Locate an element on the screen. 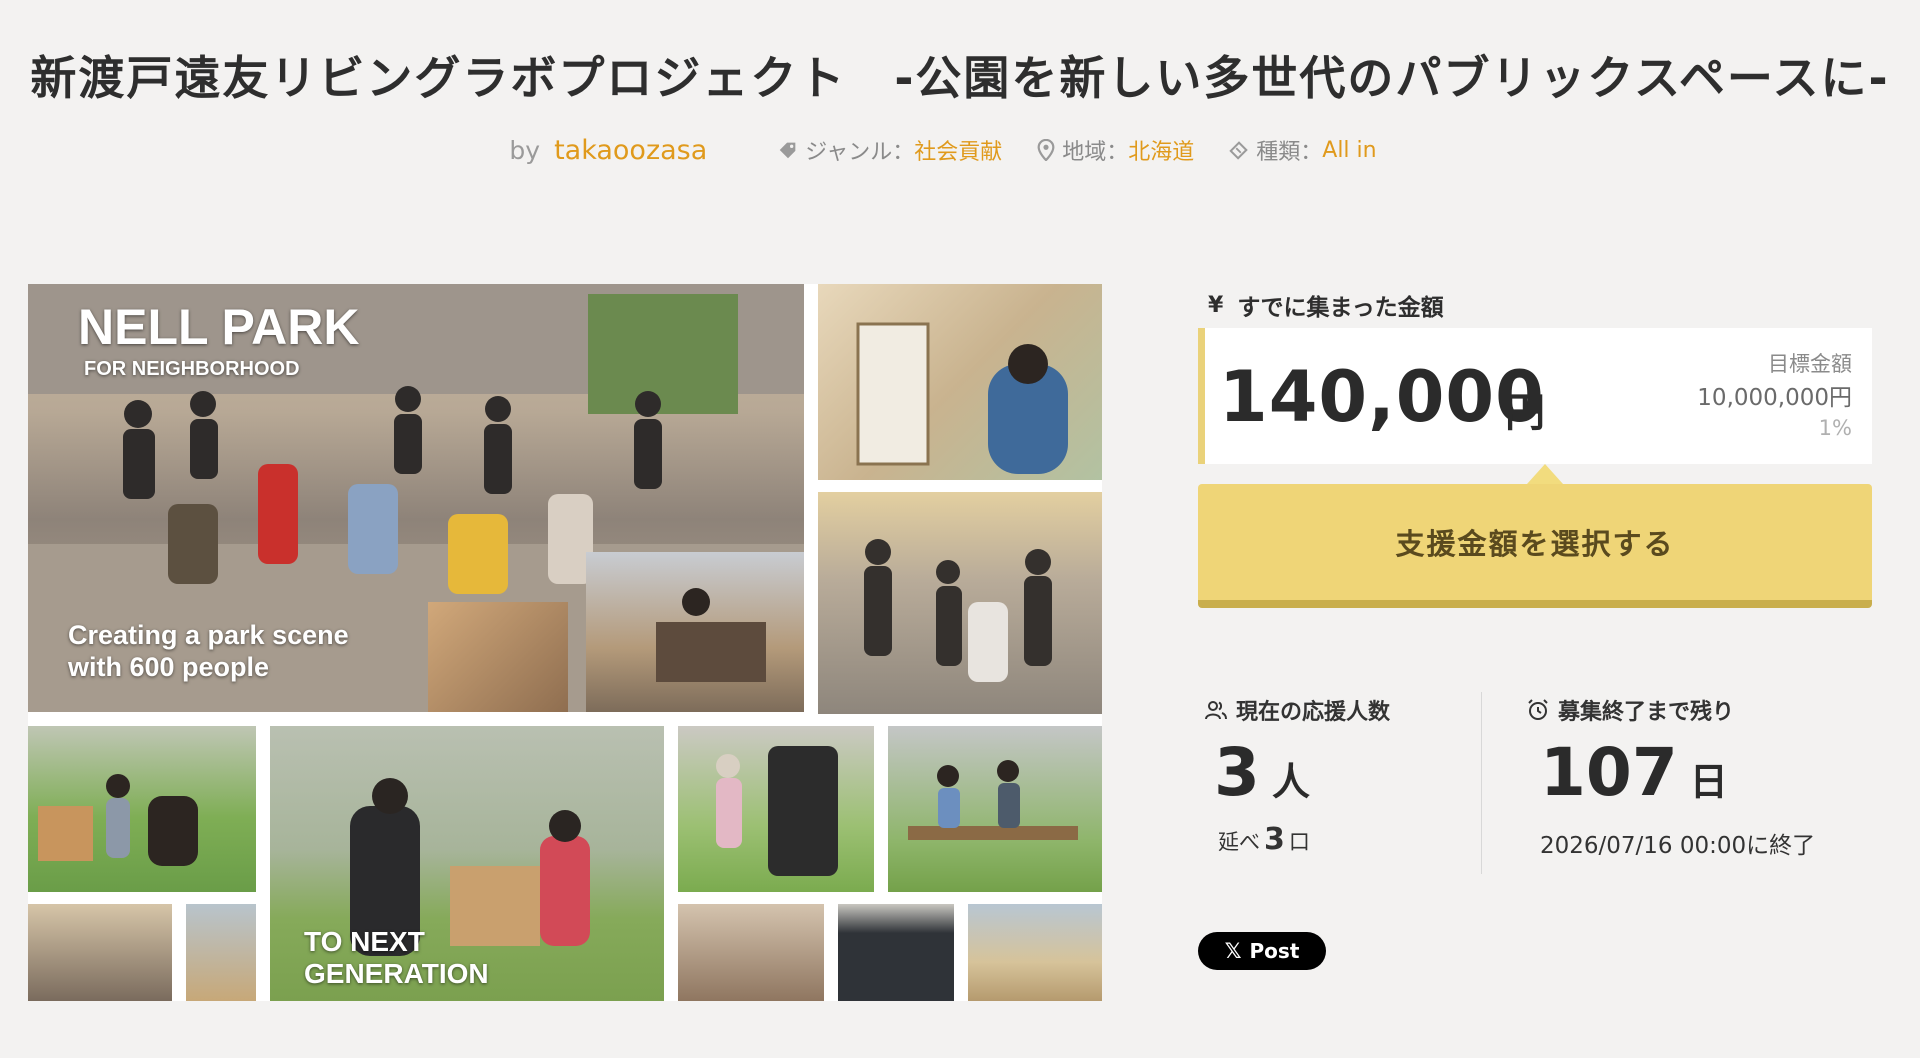  genre-value: 社会貢献 is located at coordinates (958, 150).